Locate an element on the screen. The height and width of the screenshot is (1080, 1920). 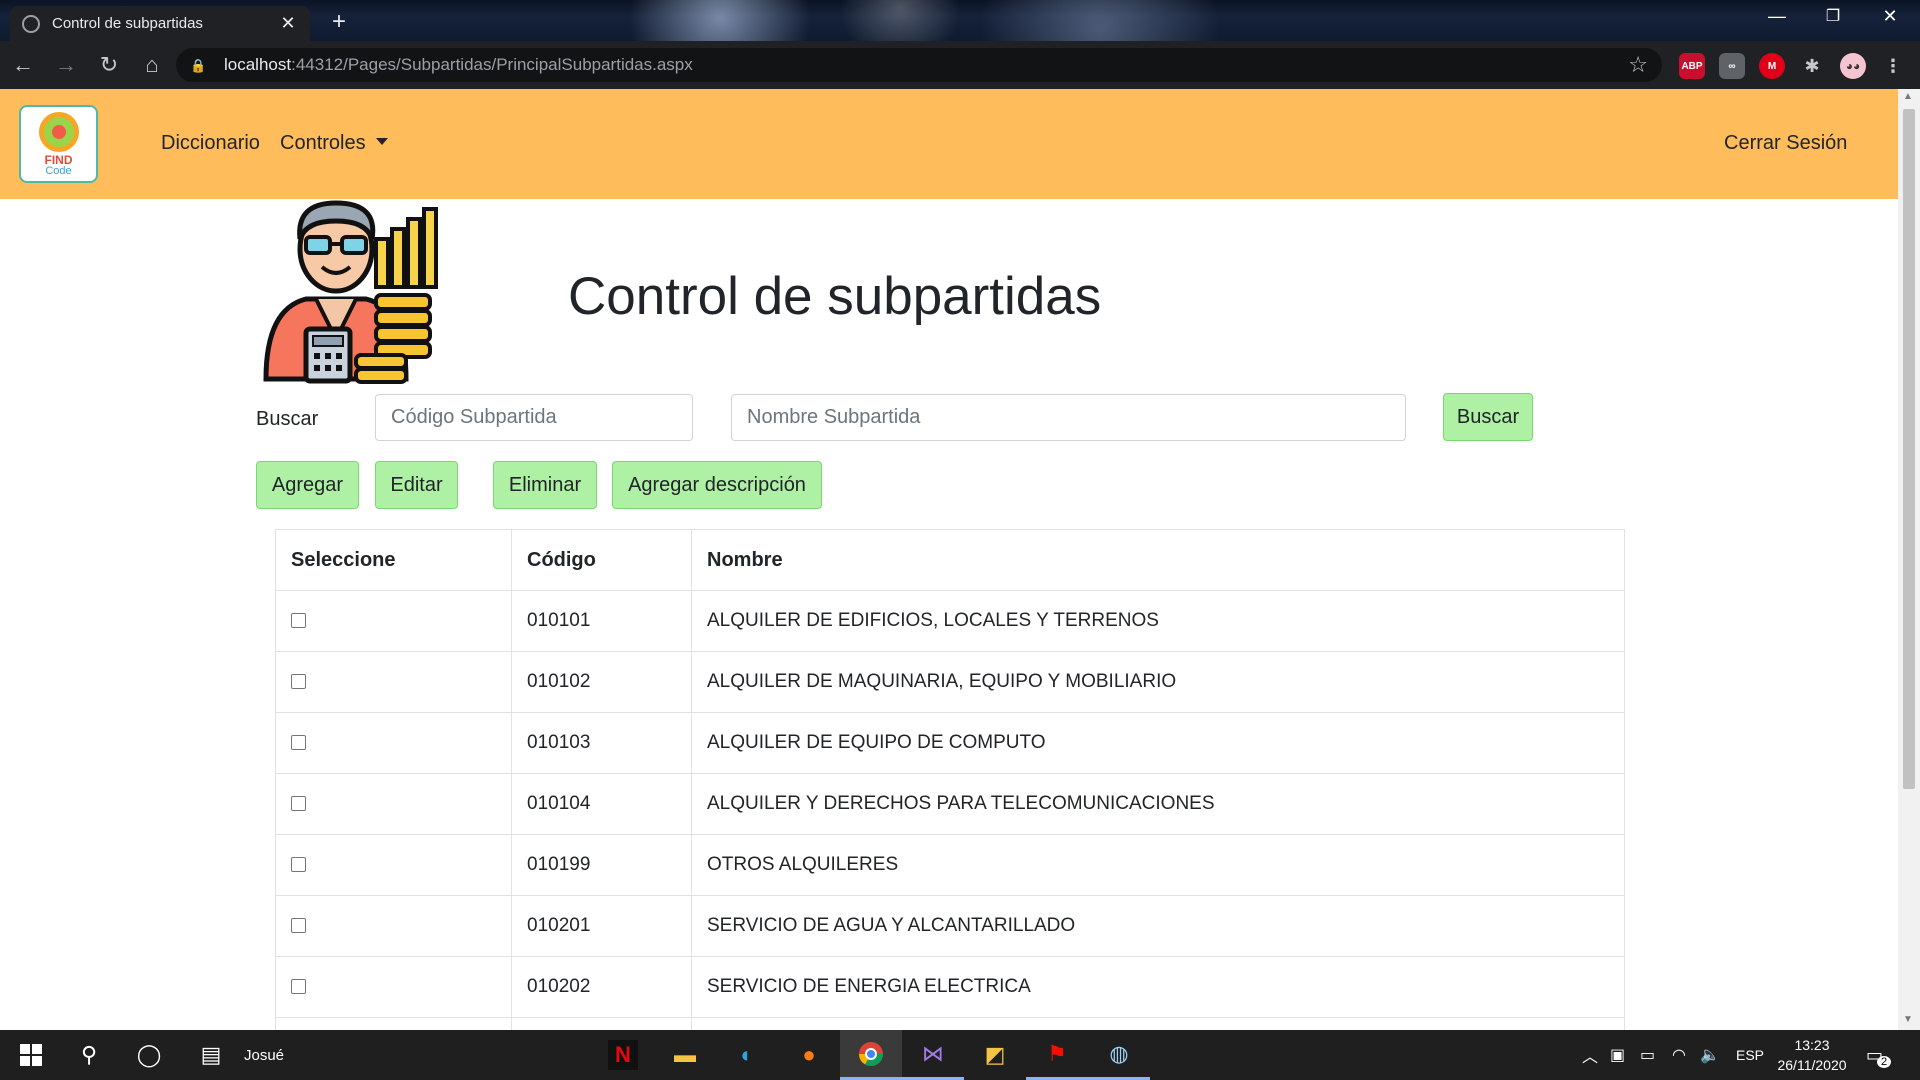
network-device-icon: ▣ is located at coordinates (1617, 1055).